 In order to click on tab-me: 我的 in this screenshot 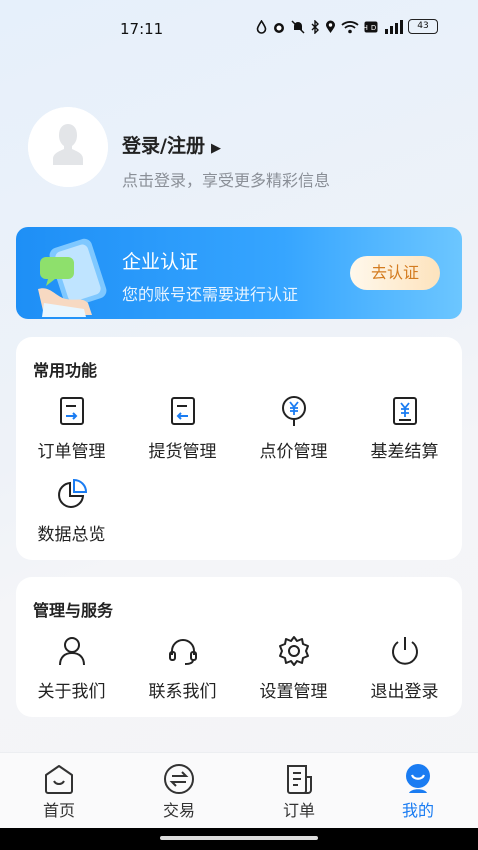, I will do `click(418, 792)`.